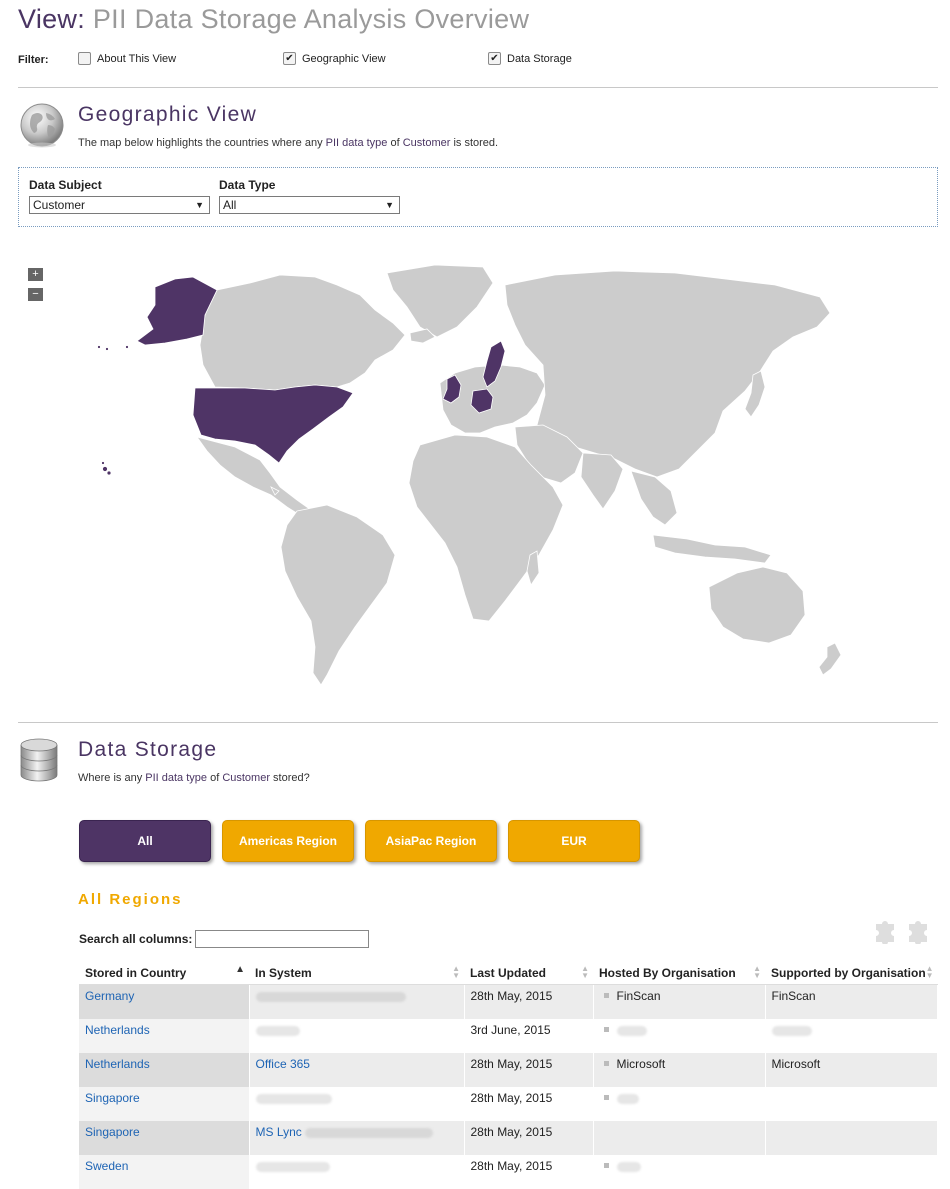  What do you see at coordinates (168, 114) in the screenshot?
I see `geographic-view-title: Geographic View` at bounding box center [168, 114].